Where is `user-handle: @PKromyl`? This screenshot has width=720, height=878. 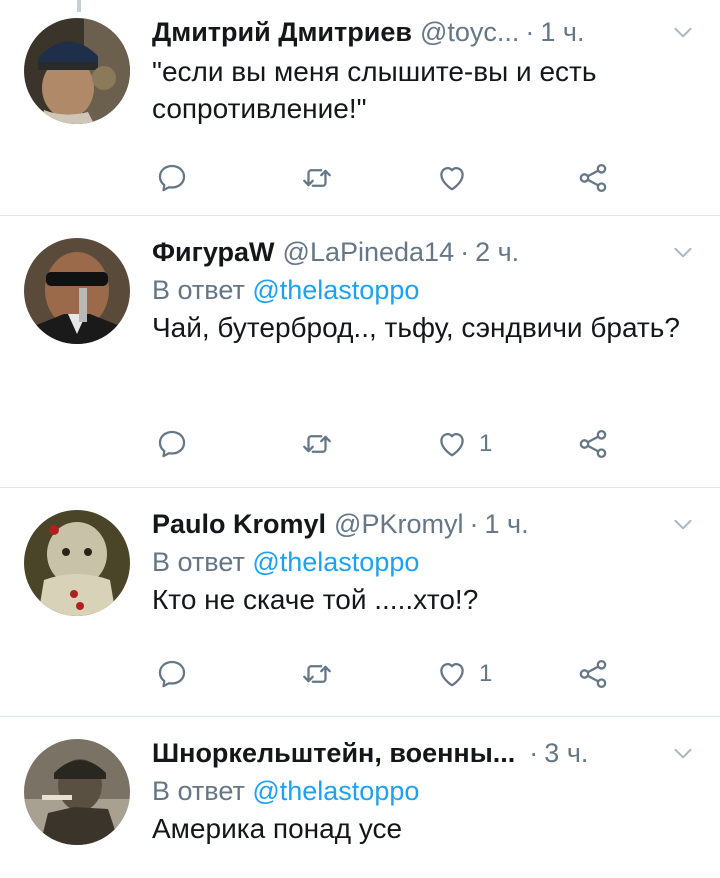 user-handle: @PKromyl is located at coordinates (398, 524).